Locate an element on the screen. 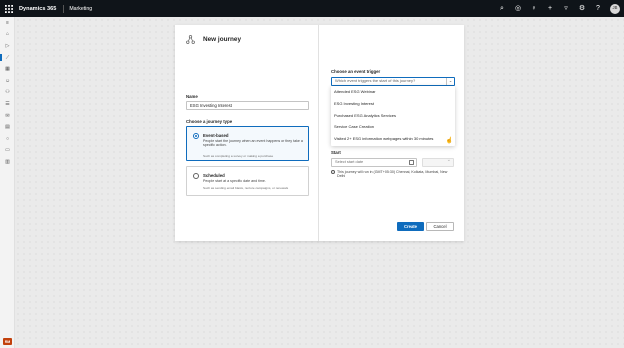 Image resolution: width=624 pixels, height=348 pixels. start-date-placeholder: Select start date is located at coordinates (349, 161).